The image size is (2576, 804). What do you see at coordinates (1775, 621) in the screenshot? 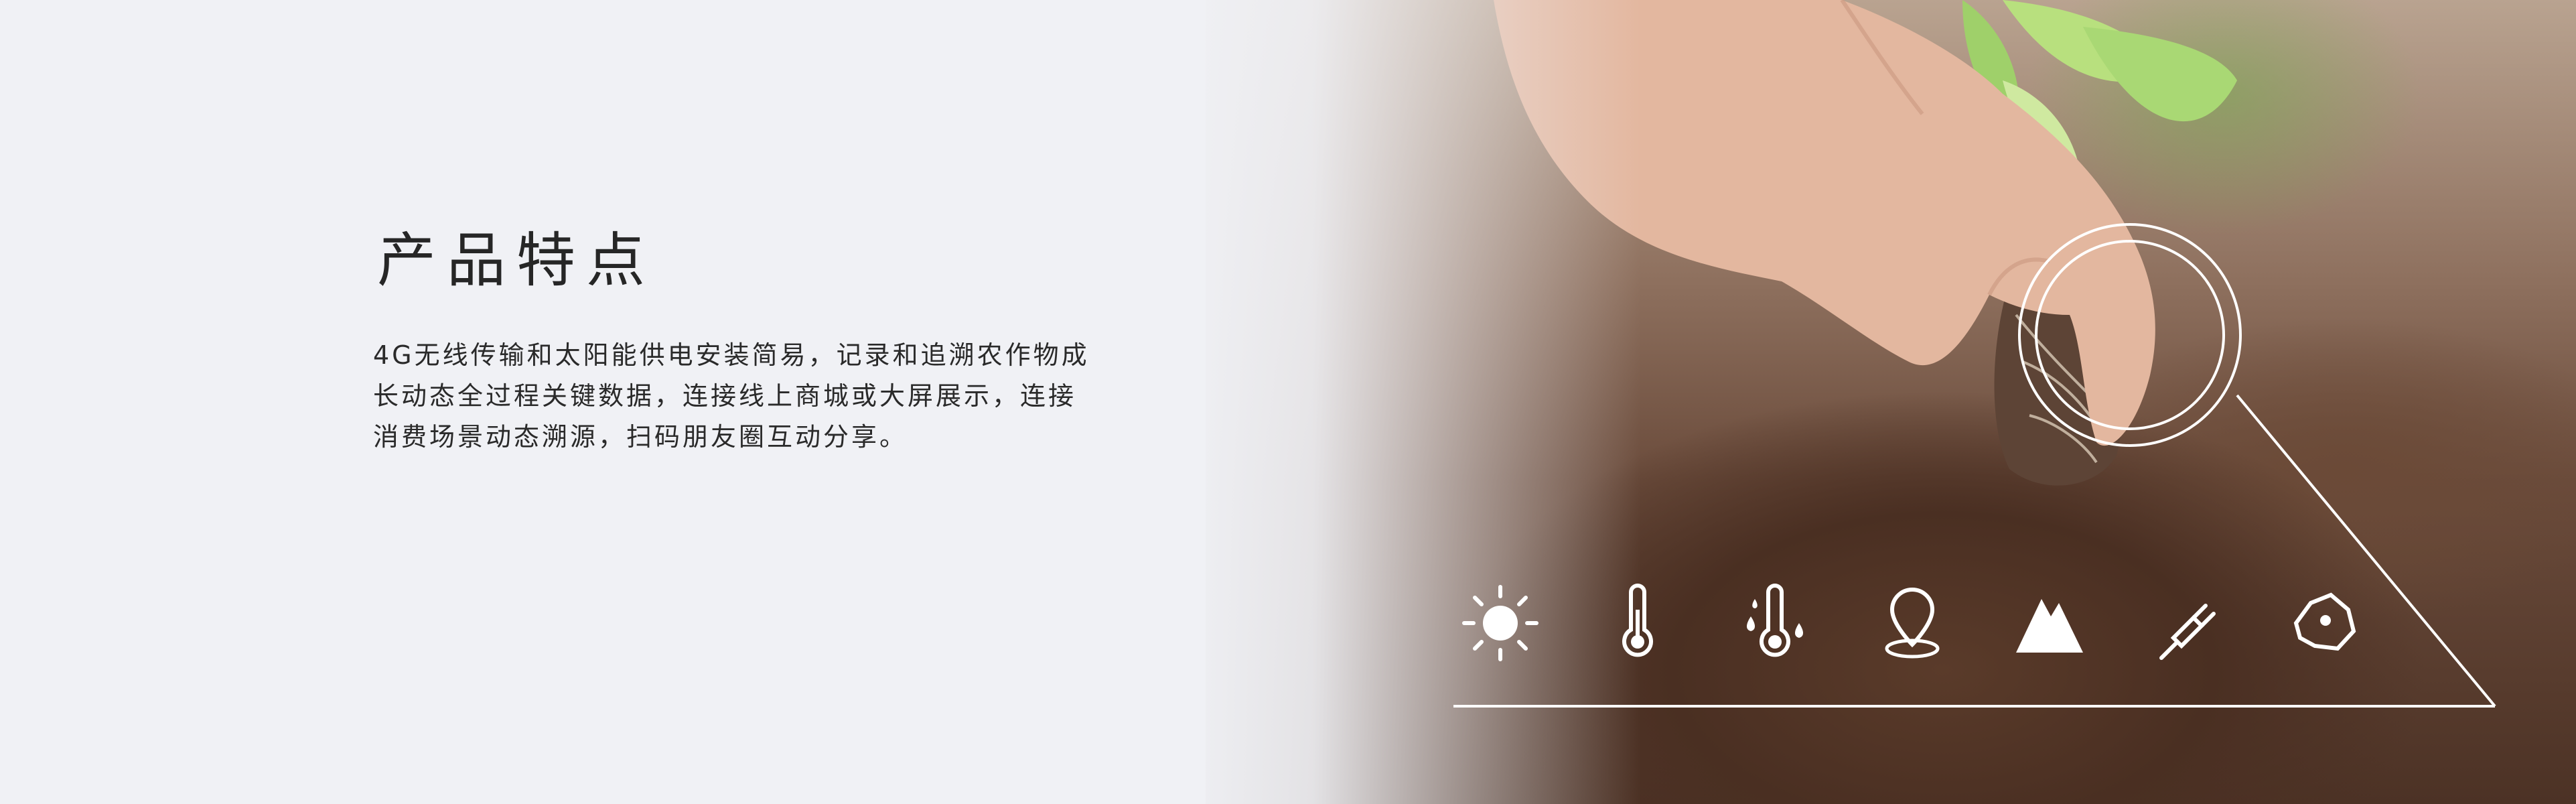
I see `humidity-thermometer-icon` at bounding box center [1775, 621].